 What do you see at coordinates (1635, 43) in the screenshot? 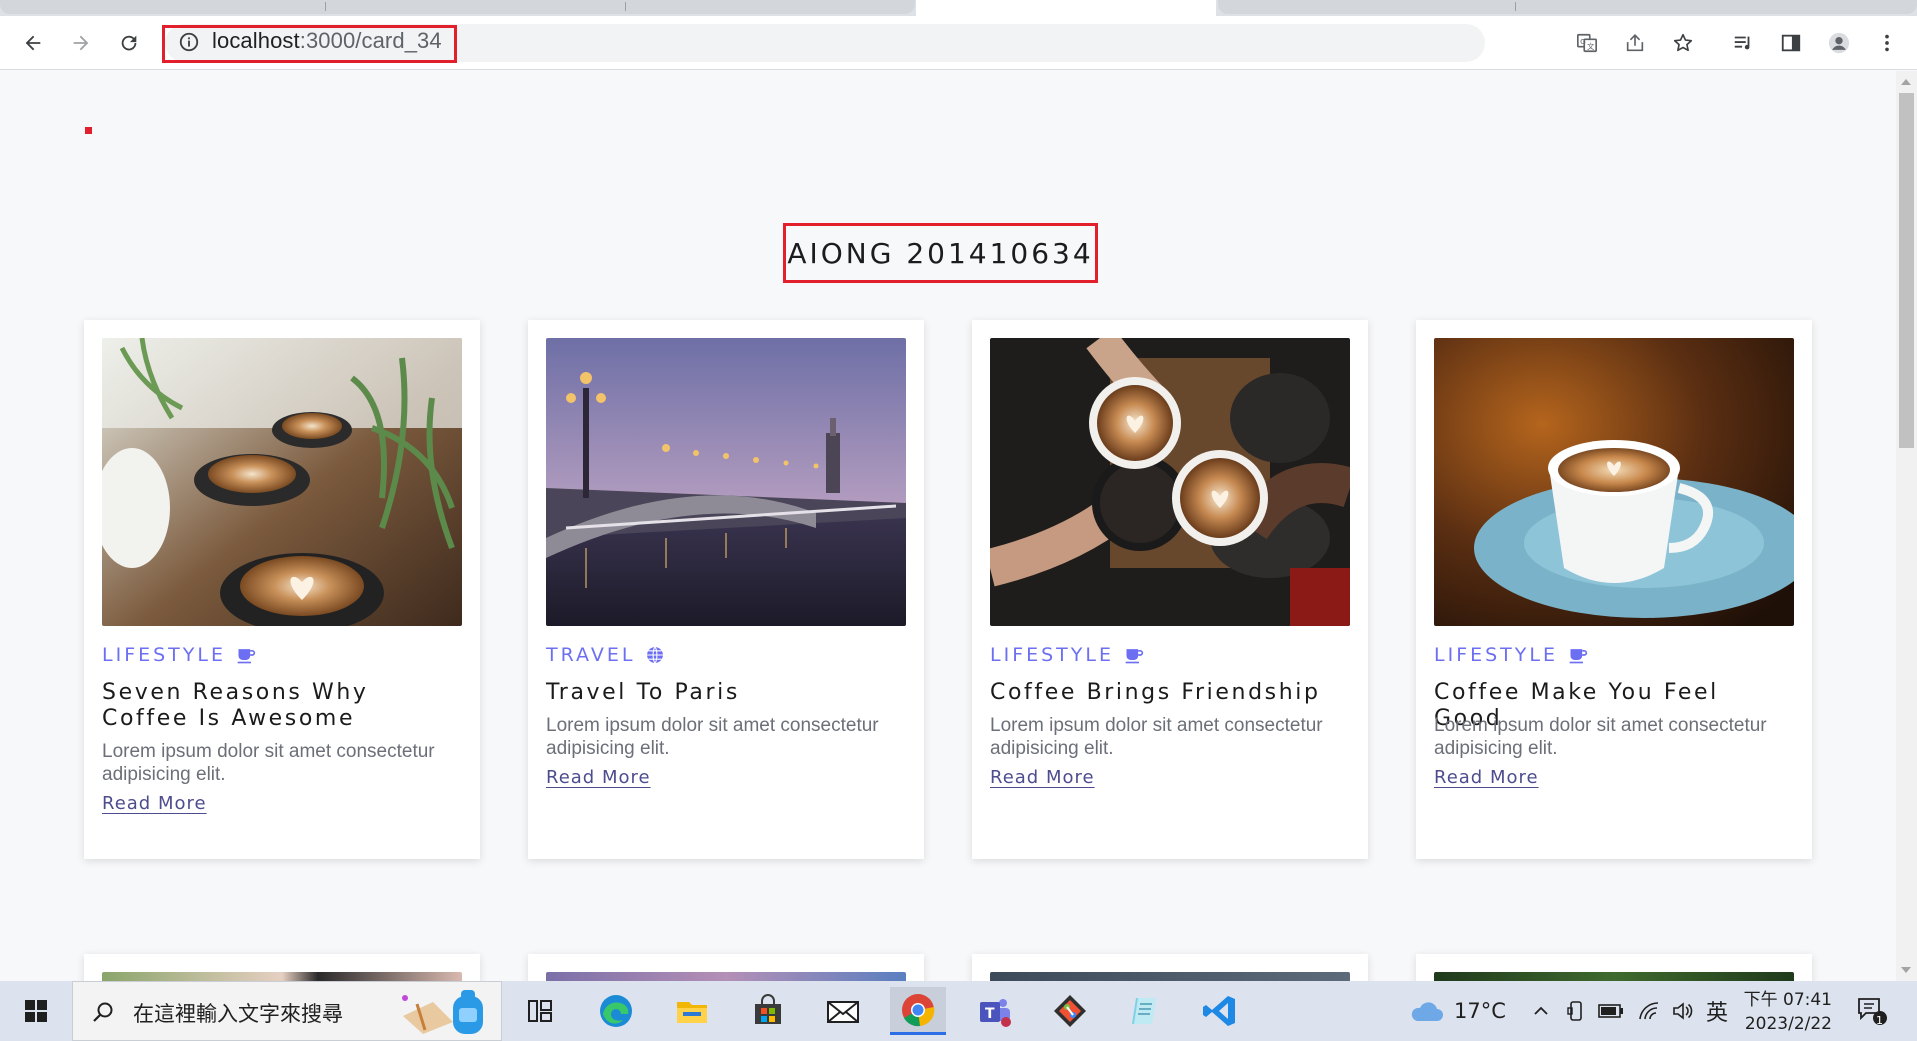
I see `share-button` at bounding box center [1635, 43].